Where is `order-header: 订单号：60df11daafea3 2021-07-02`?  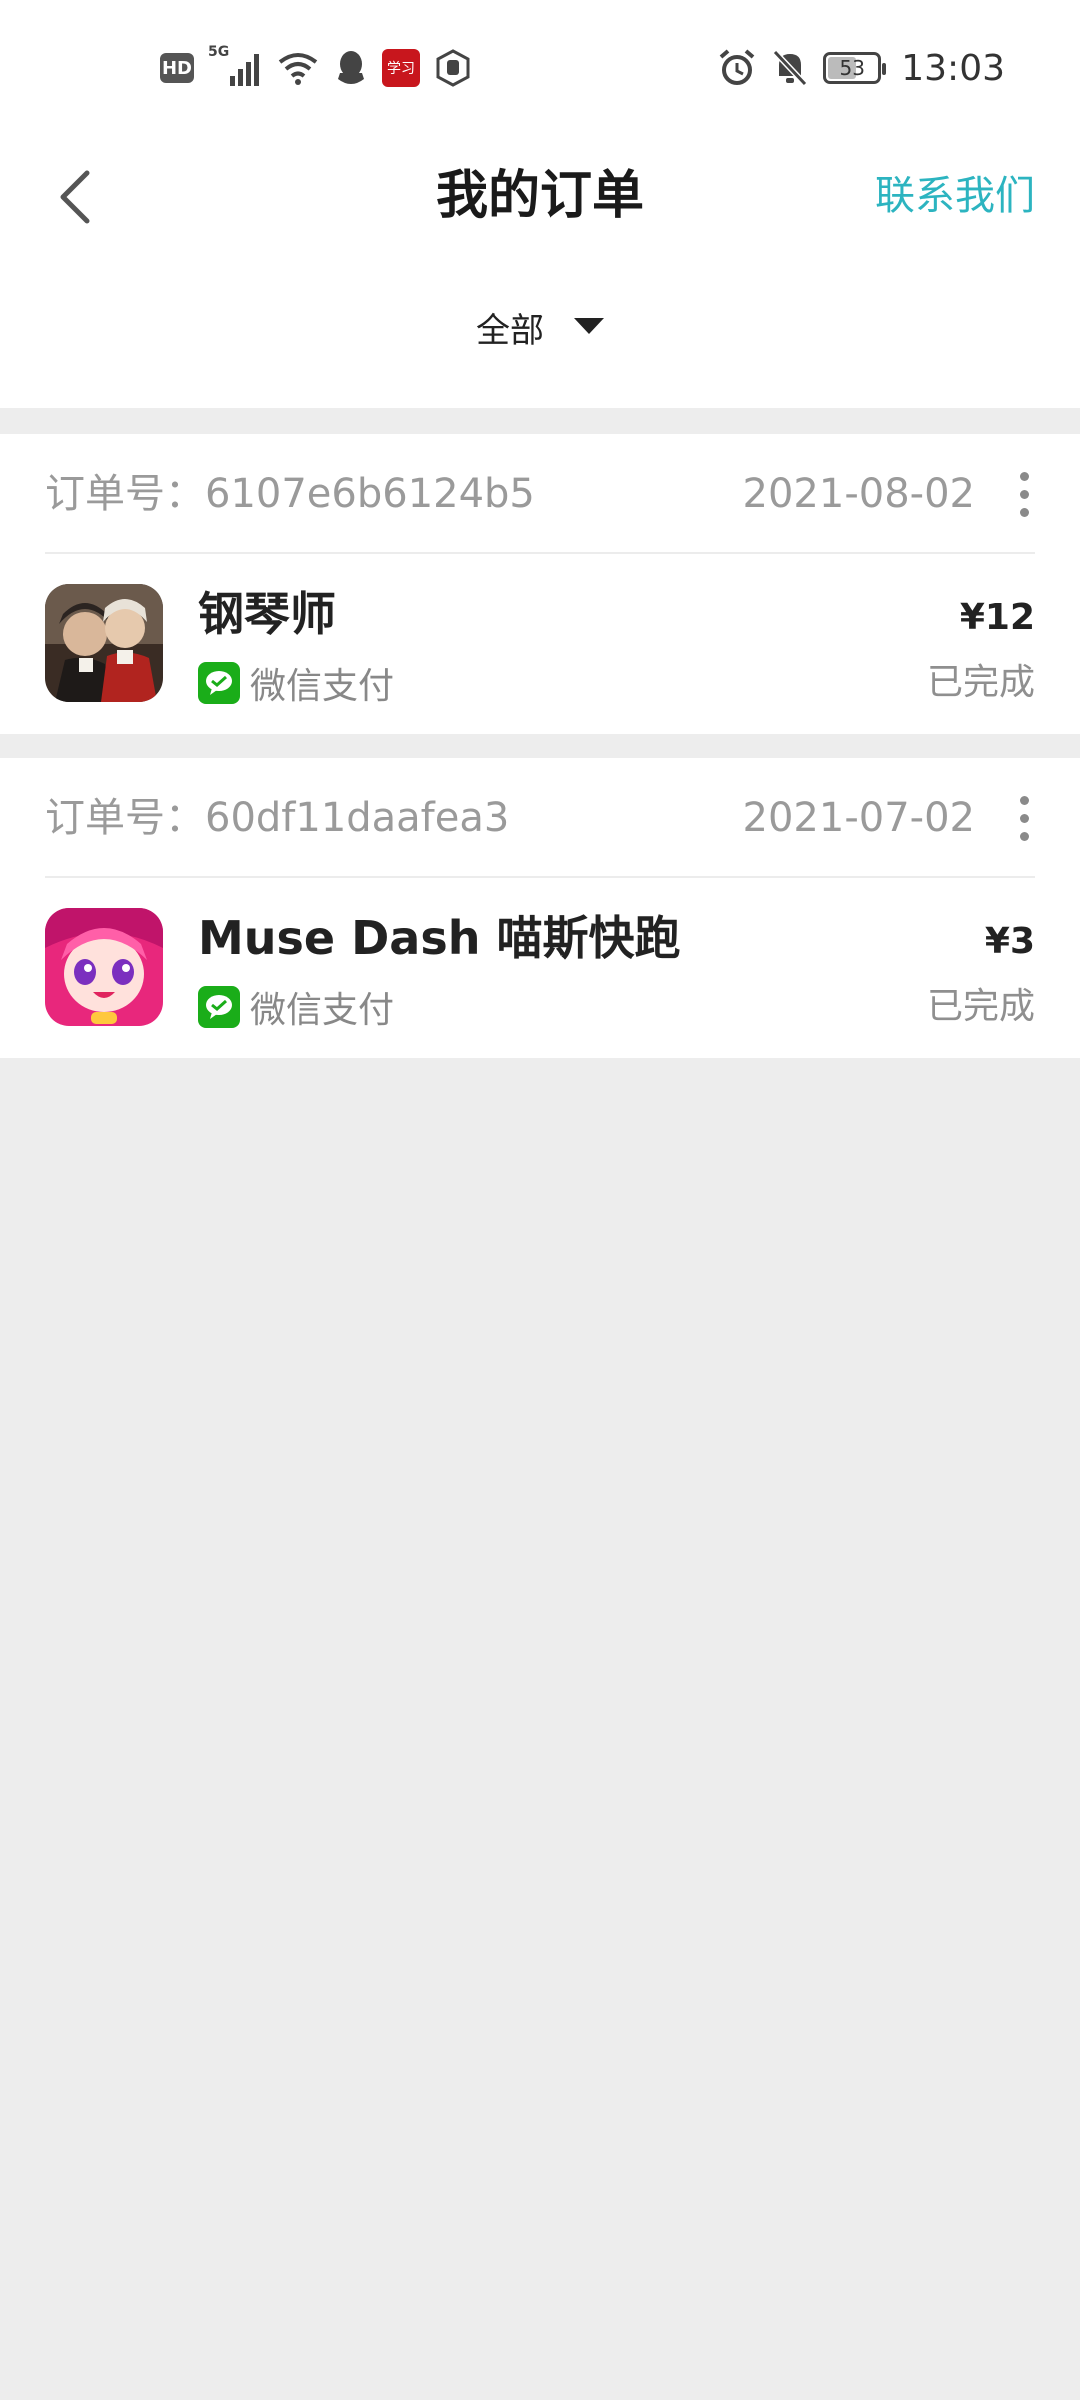
order-header: 订单号：60df11daafea3 2021-07-02 is located at coordinates (540, 818).